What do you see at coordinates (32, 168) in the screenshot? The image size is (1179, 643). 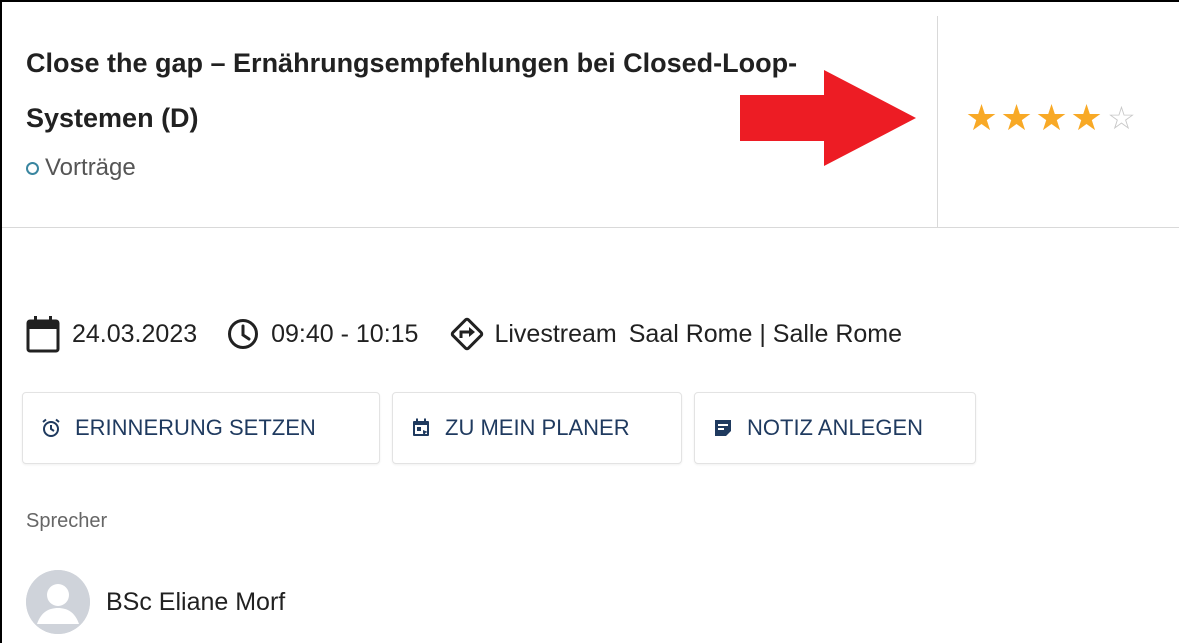 I see `category-ring-icon` at bounding box center [32, 168].